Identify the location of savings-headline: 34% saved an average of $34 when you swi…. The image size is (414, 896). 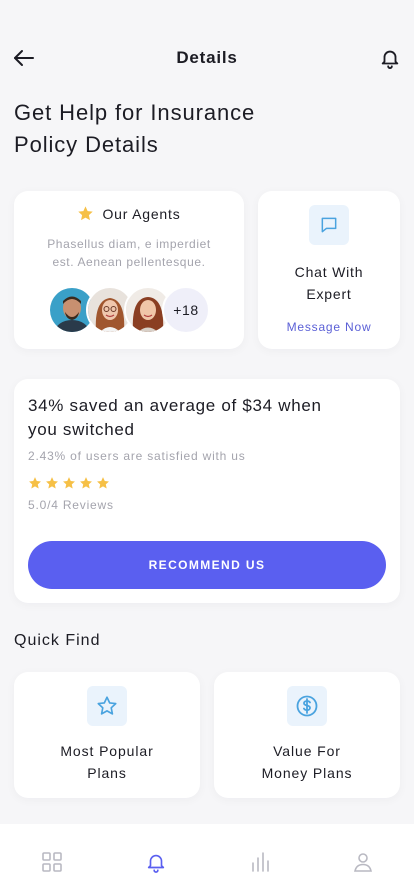
(204, 418).